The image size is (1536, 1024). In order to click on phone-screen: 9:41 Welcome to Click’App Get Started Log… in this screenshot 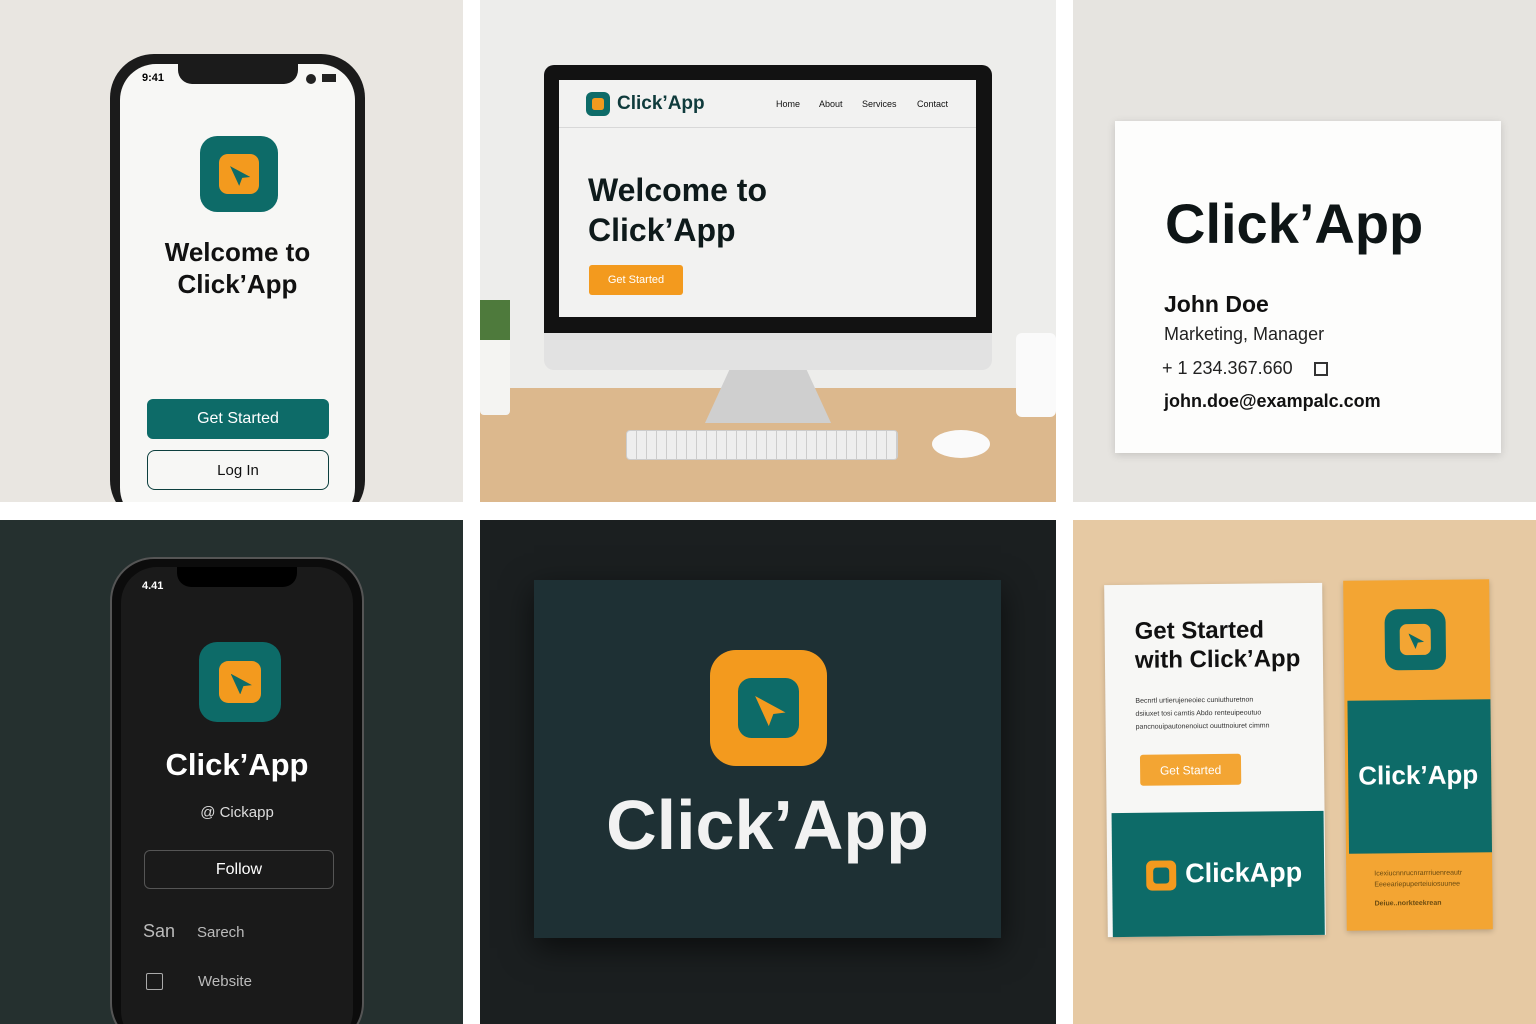, I will do `click(237, 283)`.